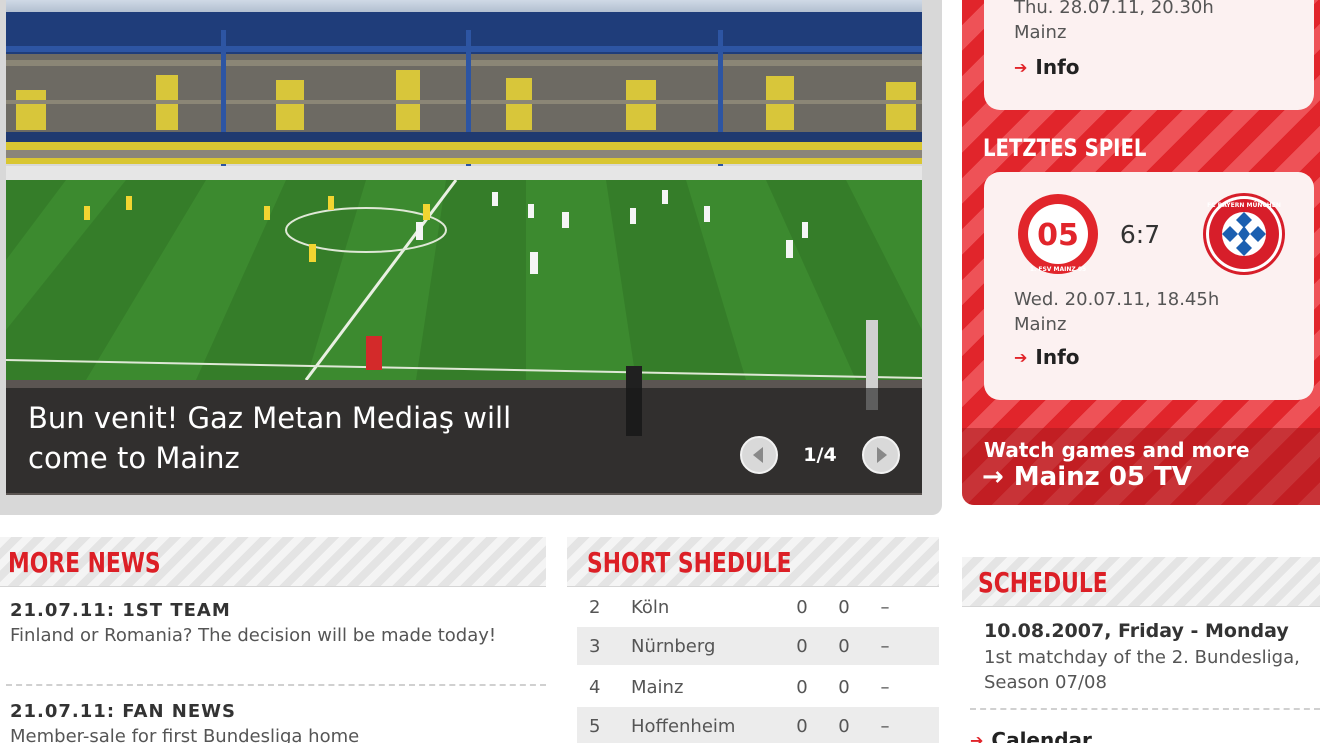 The height and width of the screenshot is (743, 1320). Describe the element at coordinates (595, 687) in the screenshot. I see `table-rank: 4` at that location.